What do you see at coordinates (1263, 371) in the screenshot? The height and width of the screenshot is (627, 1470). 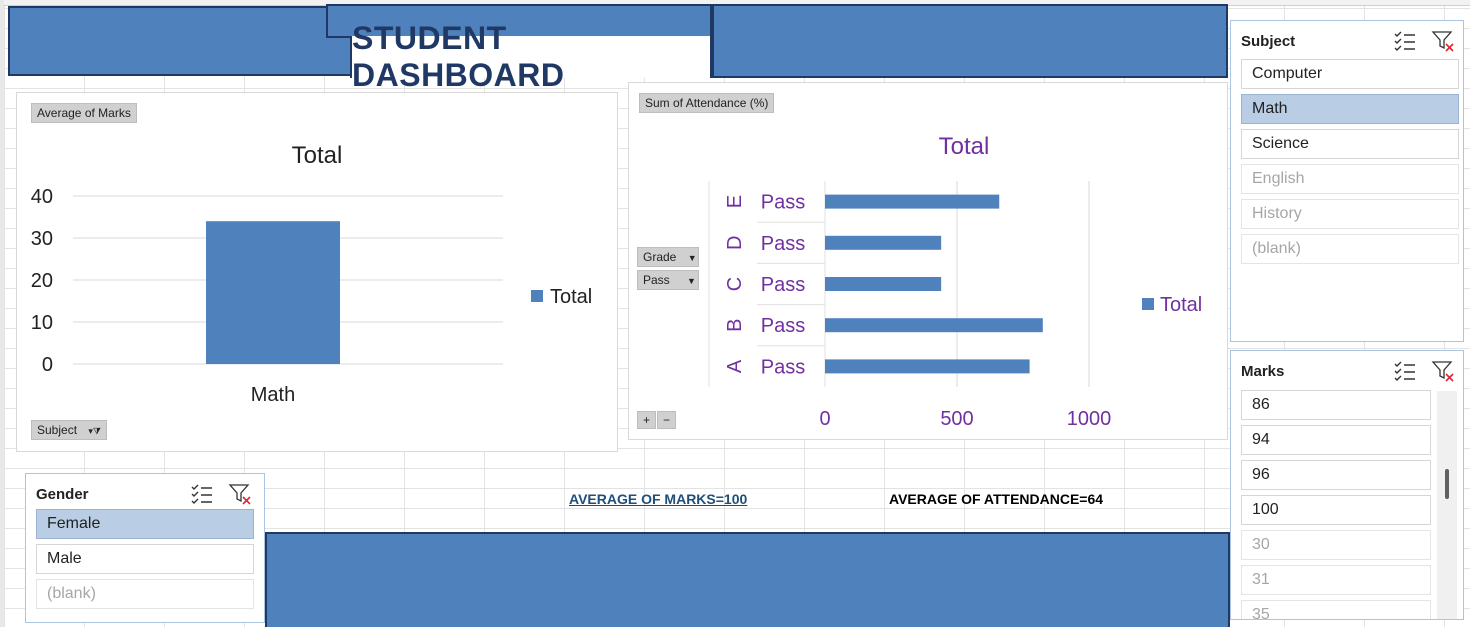 I see `slicer-title: Marks` at bounding box center [1263, 371].